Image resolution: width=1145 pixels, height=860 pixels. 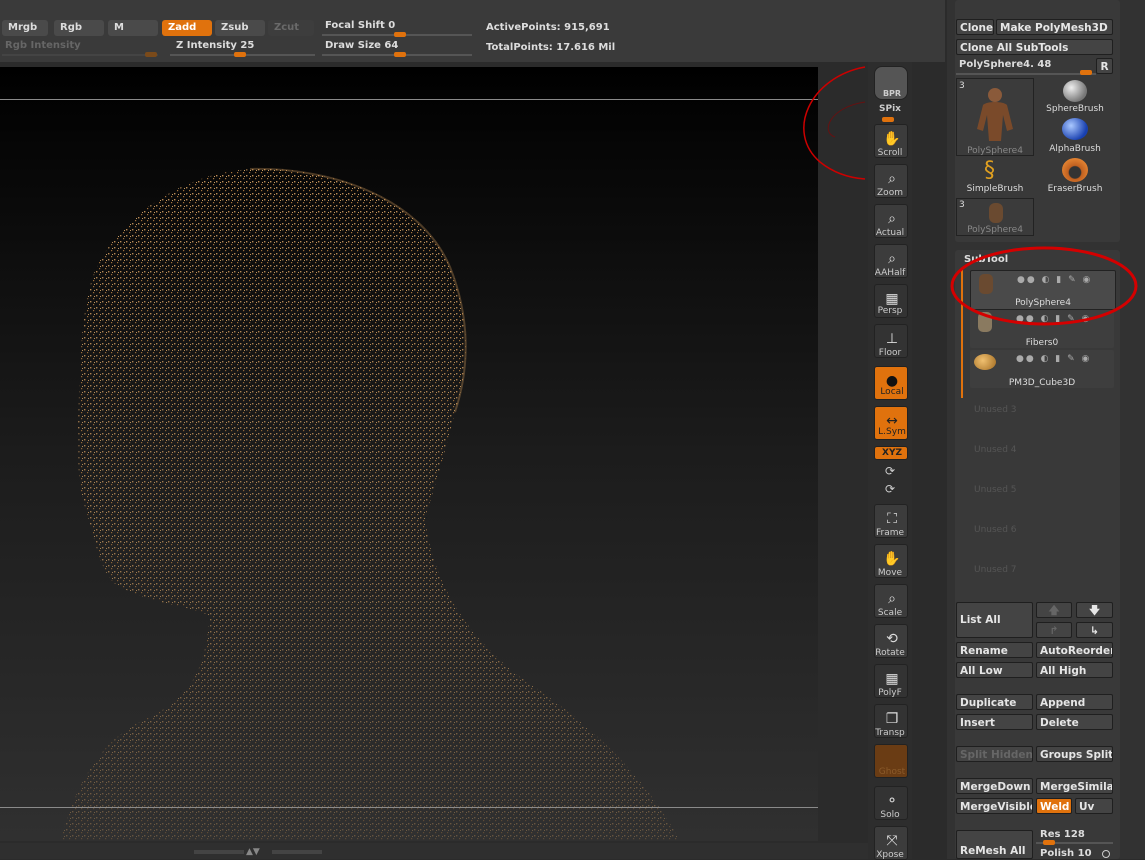 I want to click on spherebrush-icon, so click(x=1075, y=91).